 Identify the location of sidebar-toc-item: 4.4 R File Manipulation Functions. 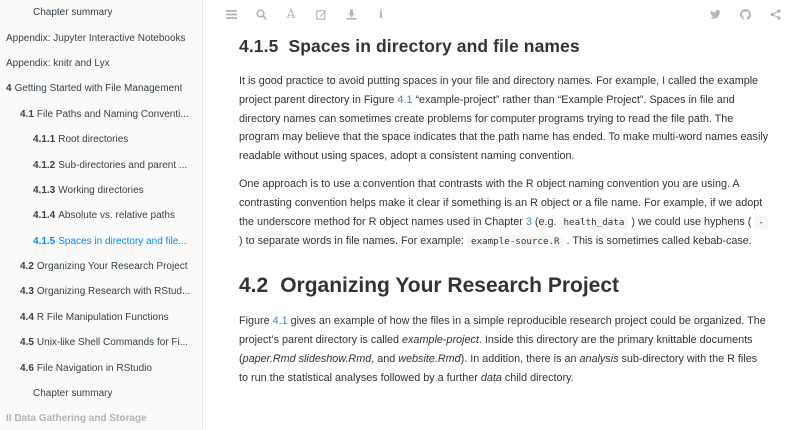
(101, 317).